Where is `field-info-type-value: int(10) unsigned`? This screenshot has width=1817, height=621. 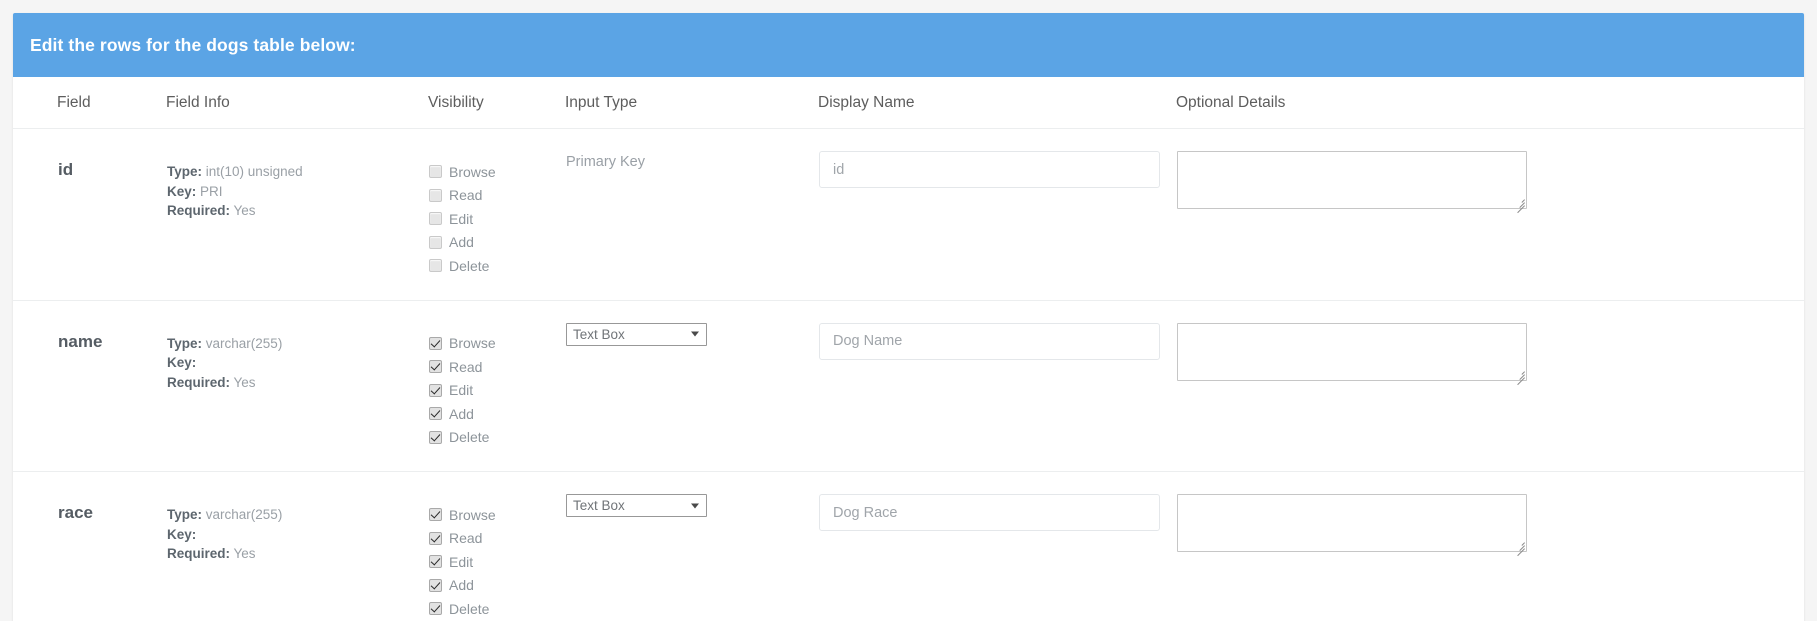
field-info-type-value: int(10) unsigned is located at coordinates (254, 171).